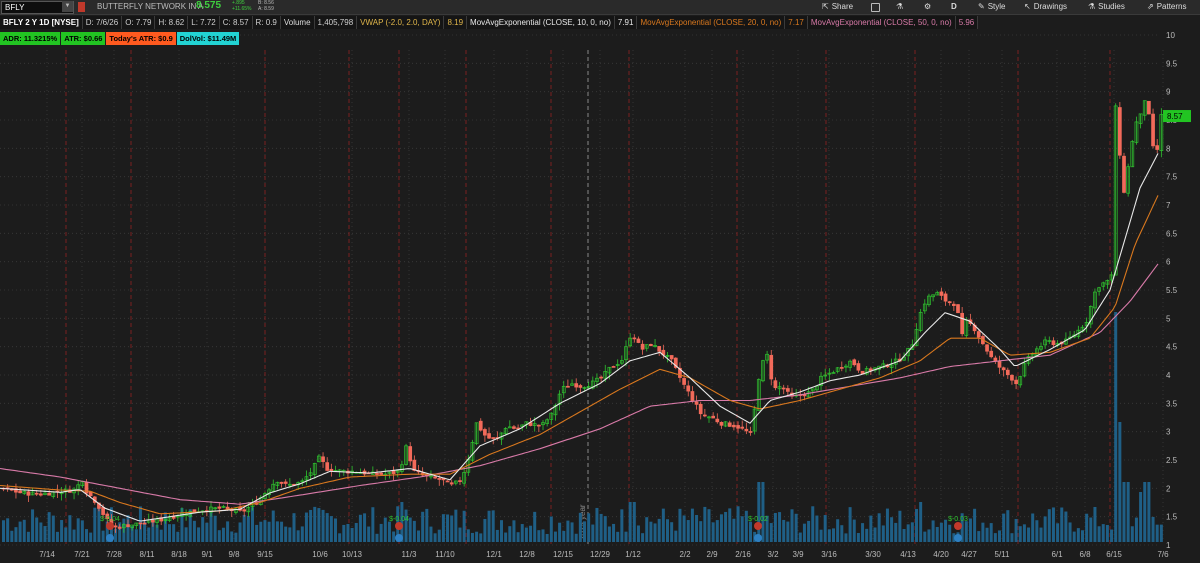 The width and height of the screenshot is (1200, 563). Describe the element at coordinates (899, 7) in the screenshot. I see `flask-button: ⚗` at that location.